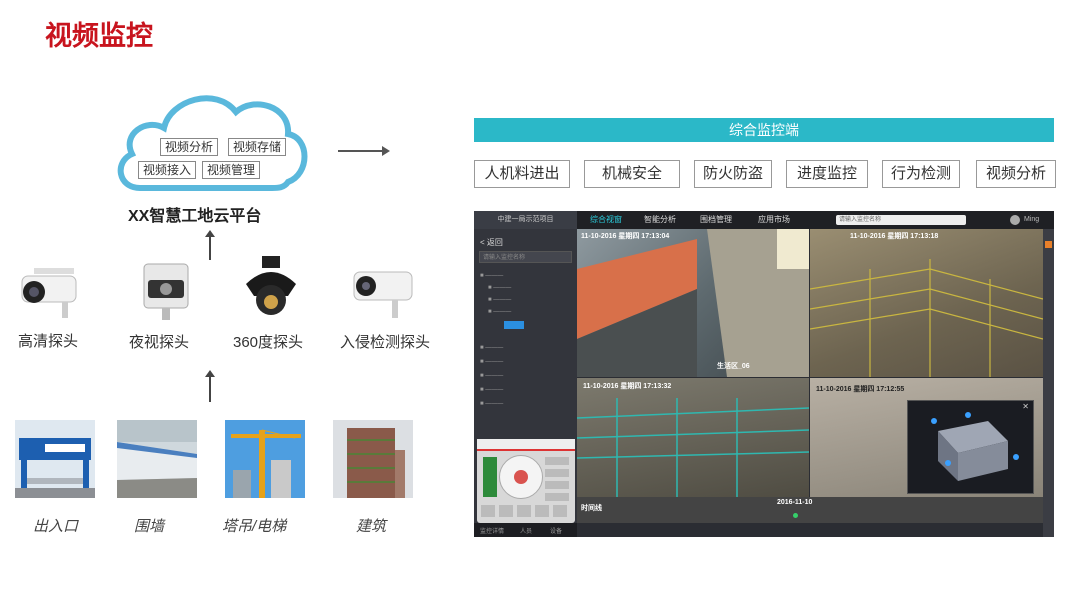  What do you see at coordinates (1025, 406) in the screenshot?
I see `close-icon: ✕` at bounding box center [1025, 406].